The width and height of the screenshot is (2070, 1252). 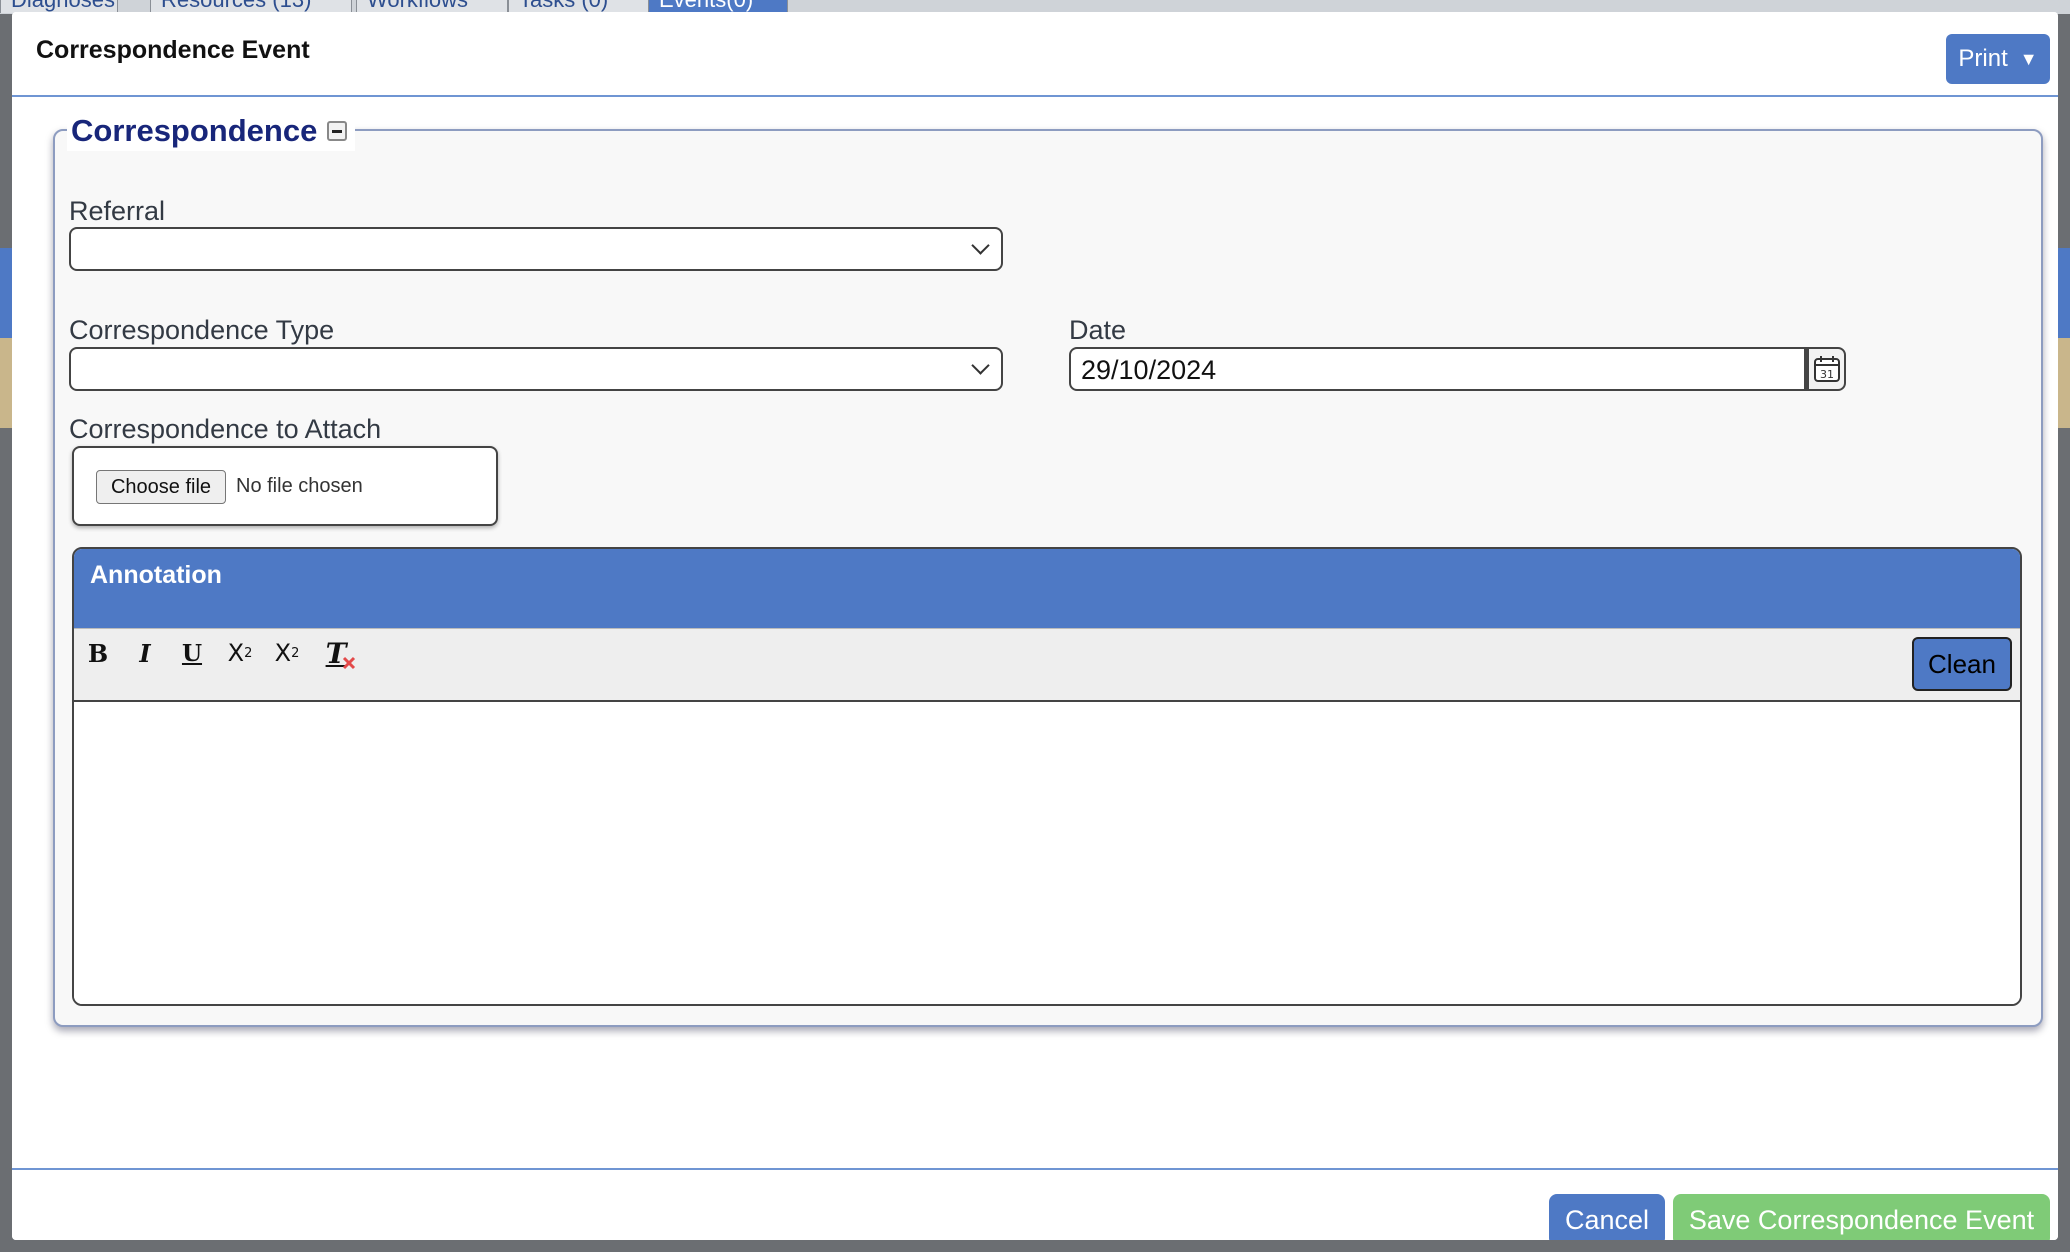 I want to click on bold-button: B, so click(x=98, y=653).